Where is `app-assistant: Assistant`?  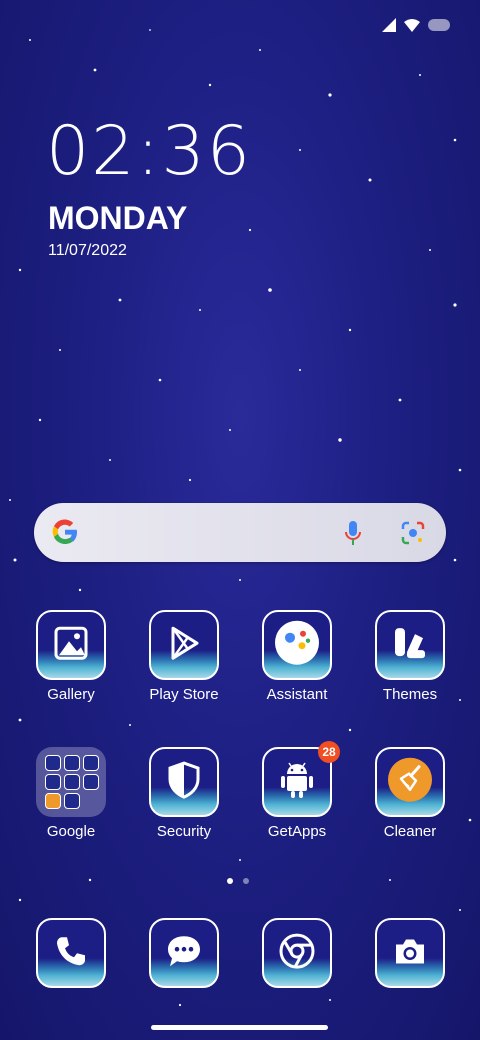 app-assistant: Assistant is located at coordinates (297, 656).